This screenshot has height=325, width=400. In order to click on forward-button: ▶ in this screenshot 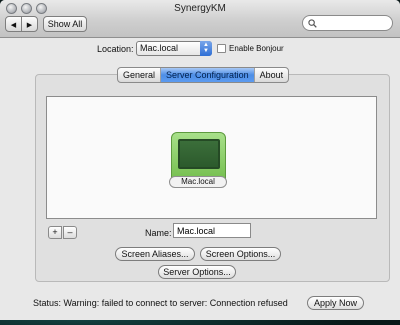, I will do `click(29, 24)`.